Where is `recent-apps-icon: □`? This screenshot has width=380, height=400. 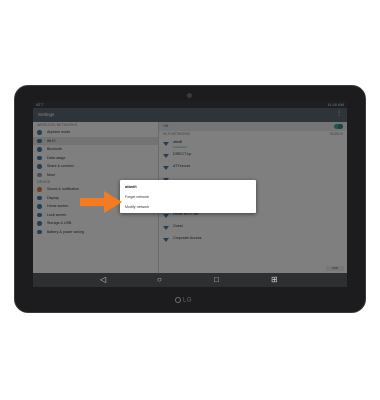 recent-apps-icon: □ is located at coordinates (216, 280).